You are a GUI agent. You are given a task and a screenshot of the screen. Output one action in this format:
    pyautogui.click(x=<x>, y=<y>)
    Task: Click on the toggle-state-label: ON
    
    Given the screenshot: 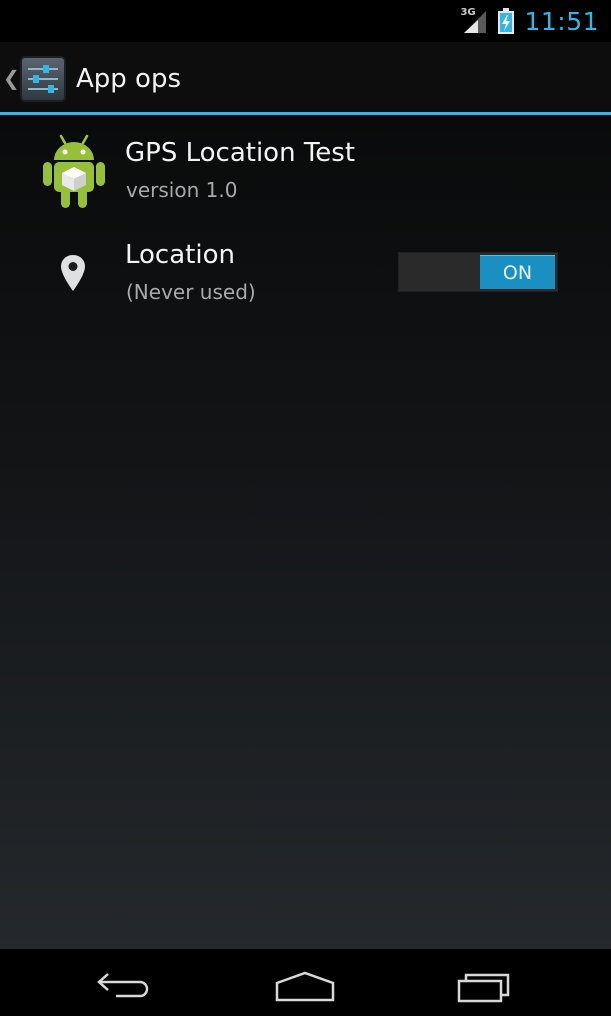 What is the action you would take?
    pyautogui.click(x=517, y=272)
    